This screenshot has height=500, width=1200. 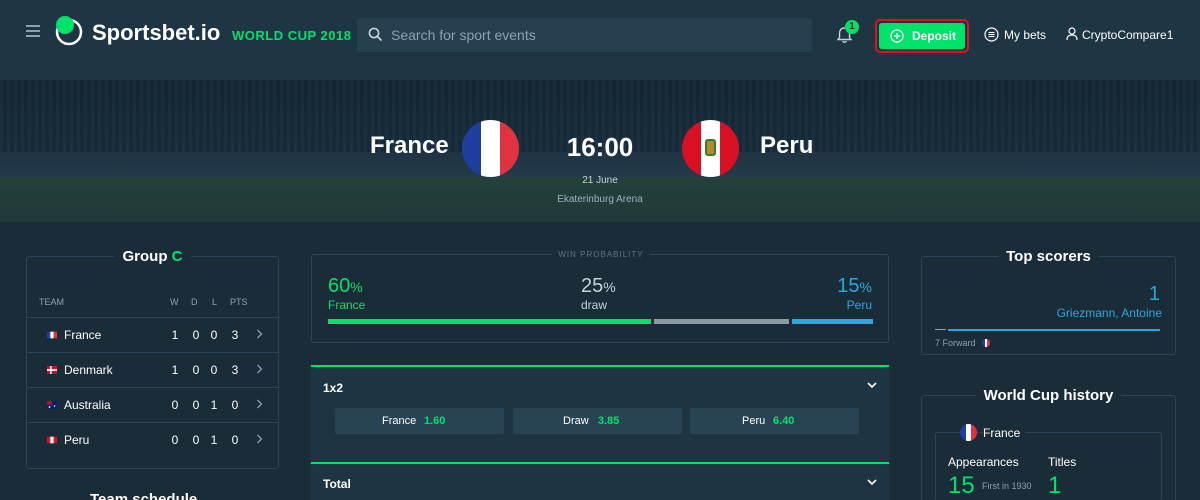 I want to click on odds-button-away: Peru 6.40, so click(x=774, y=421).